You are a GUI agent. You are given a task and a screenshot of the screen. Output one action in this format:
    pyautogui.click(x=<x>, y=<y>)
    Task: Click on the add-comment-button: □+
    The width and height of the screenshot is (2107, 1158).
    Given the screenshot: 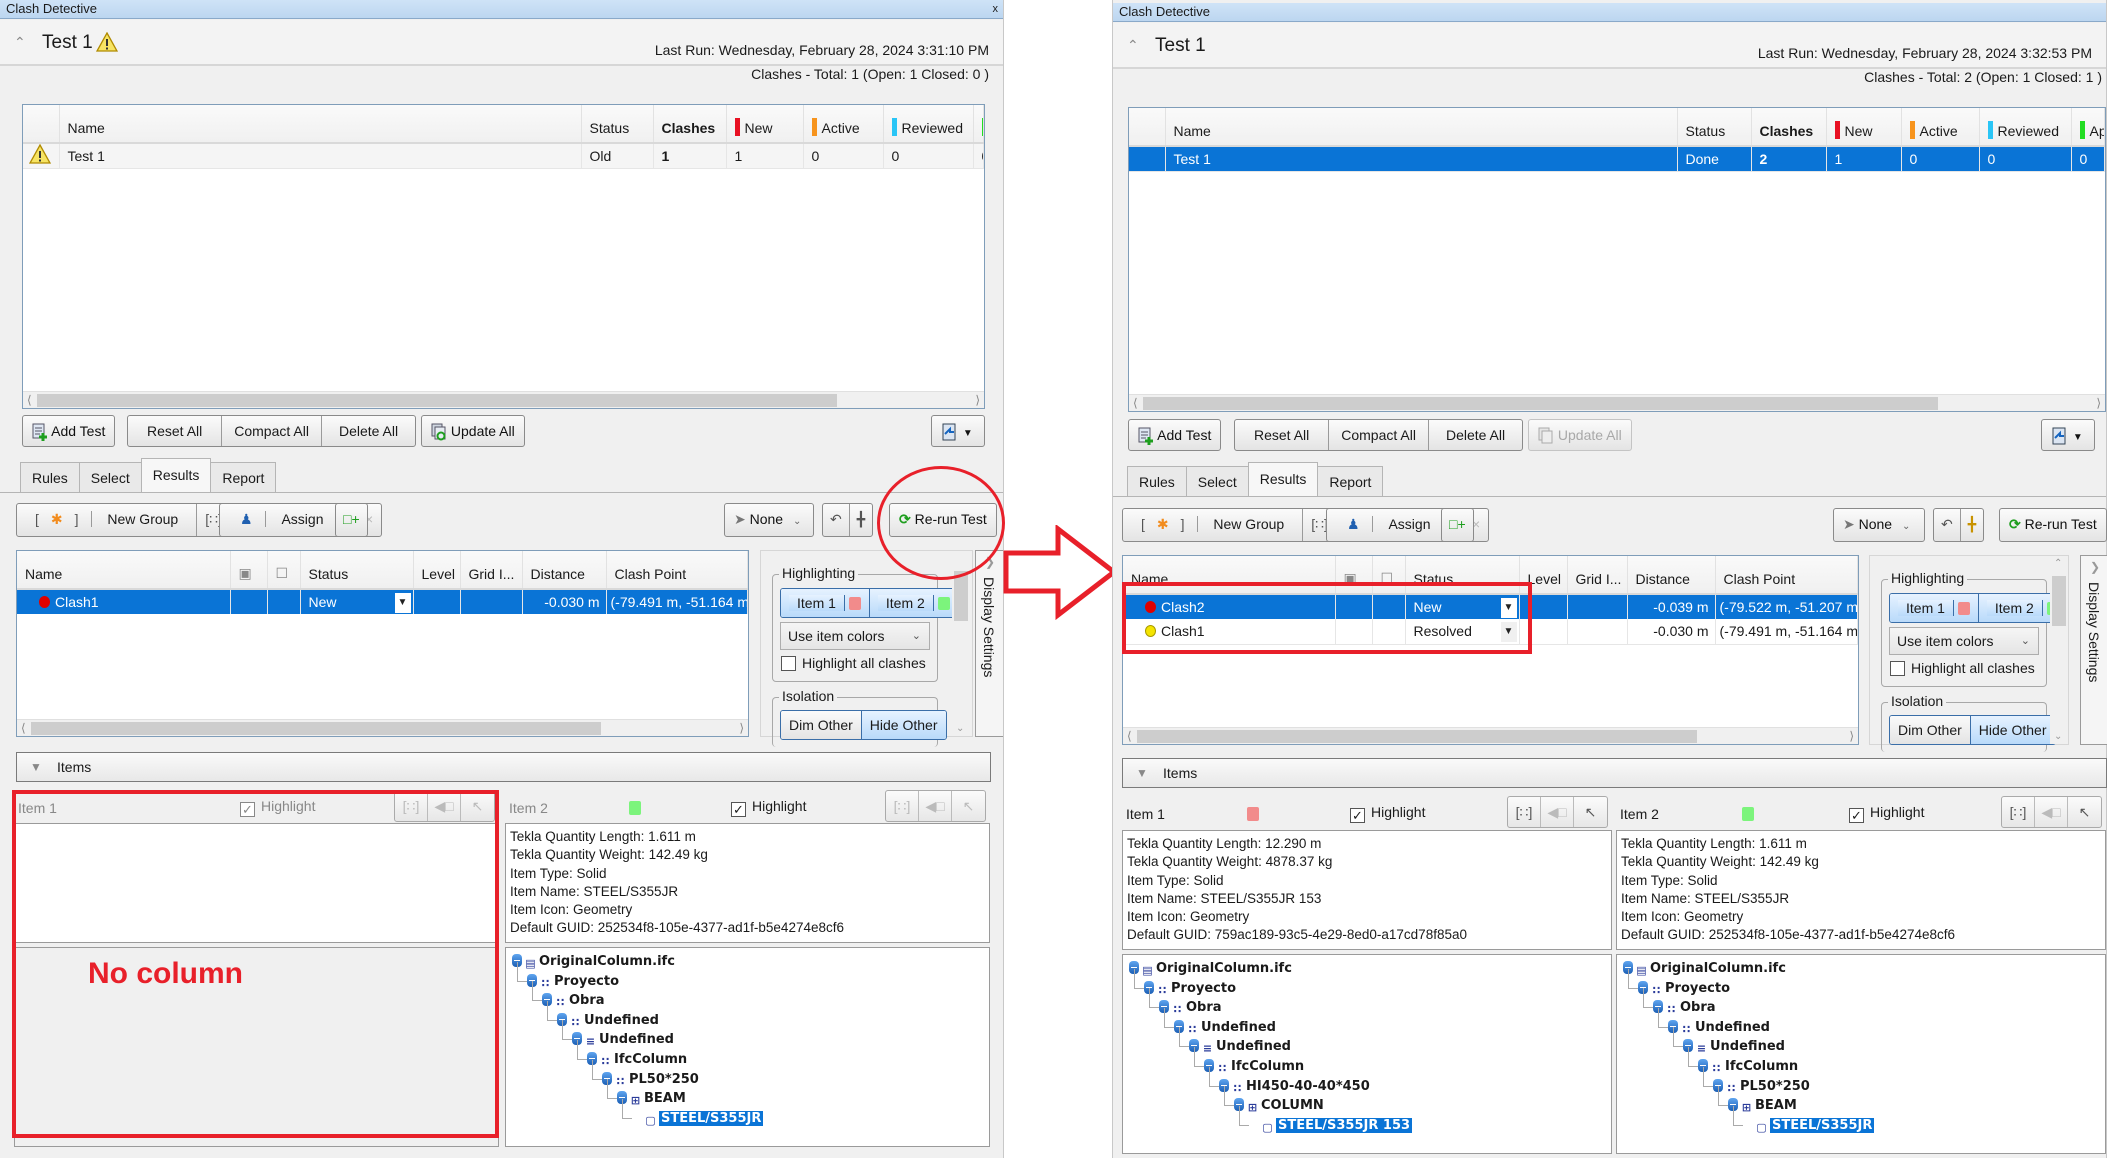 What is the action you would take?
    pyautogui.click(x=1457, y=525)
    